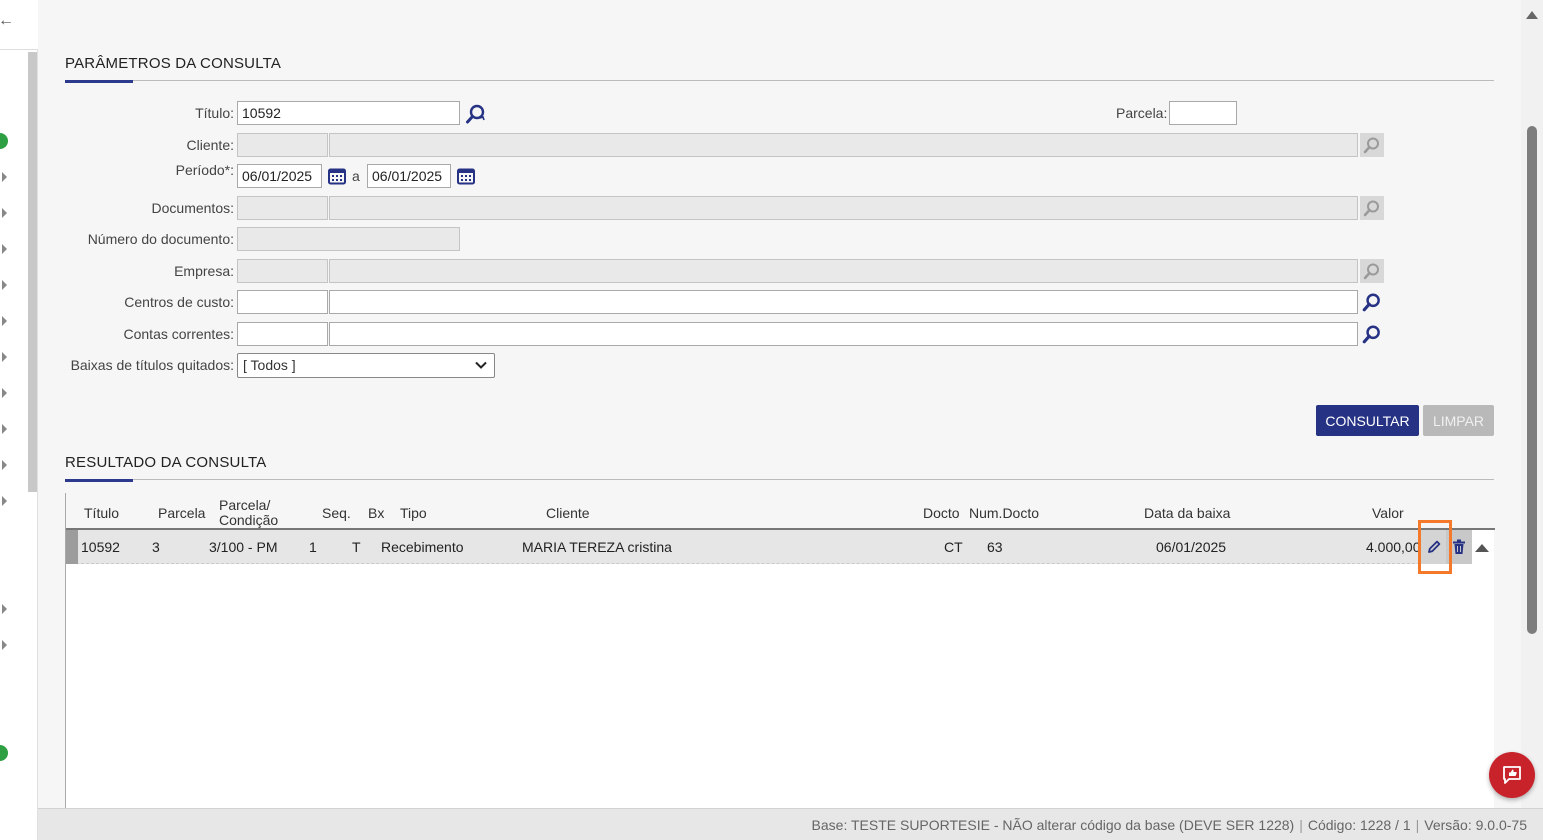 The height and width of the screenshot is (840, 1543). What do you see at coordinates (843, 334) in the screenshot?
I see `contas-correntes-name-input` at bounding box center [843, 334].